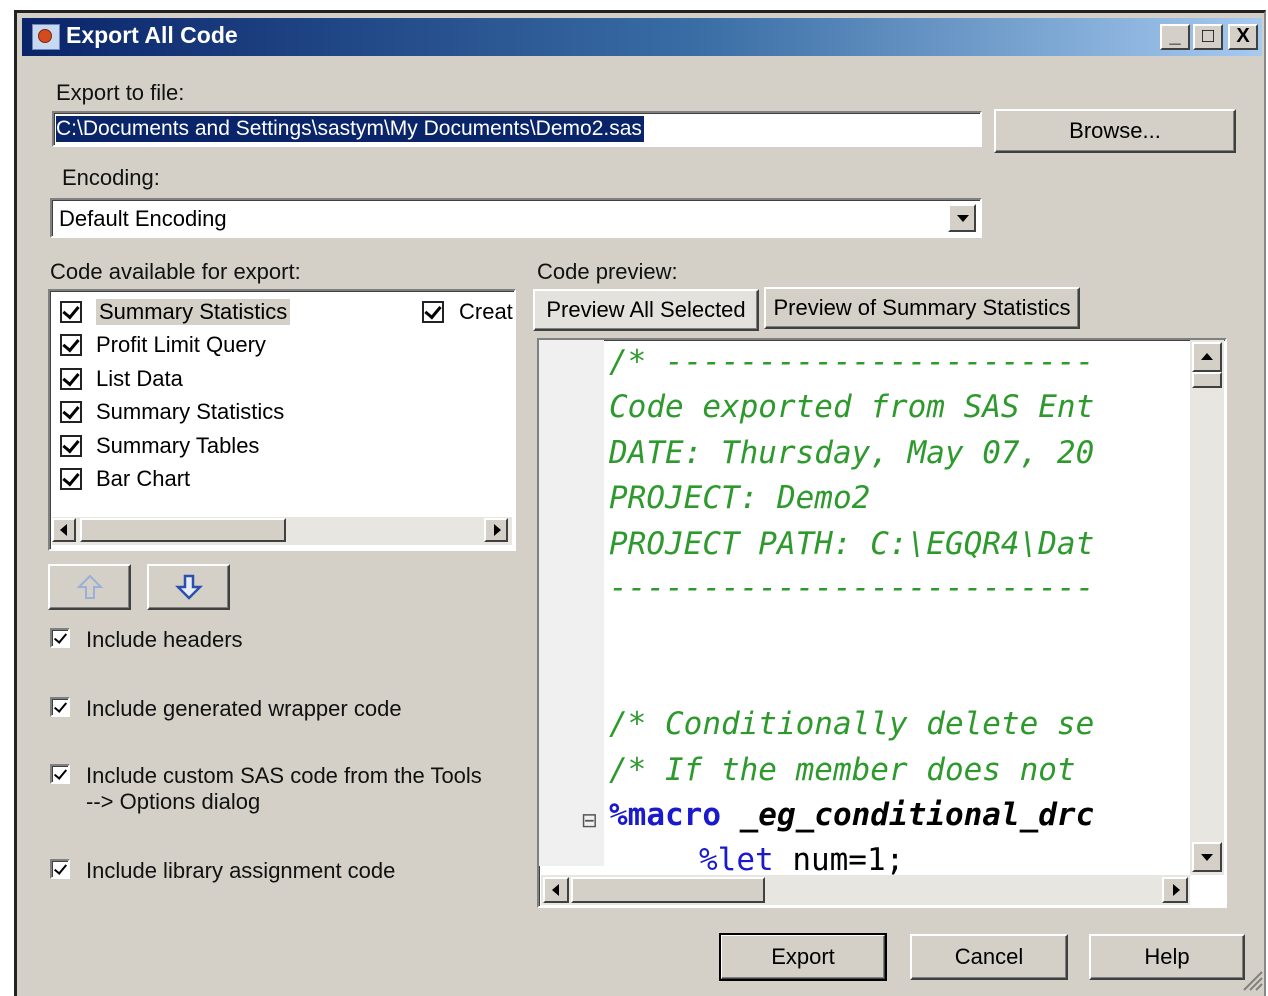 The width and height of the screenshot is (1268, 996). I want to click on encoding-dropdown-button, so click(962, 218).